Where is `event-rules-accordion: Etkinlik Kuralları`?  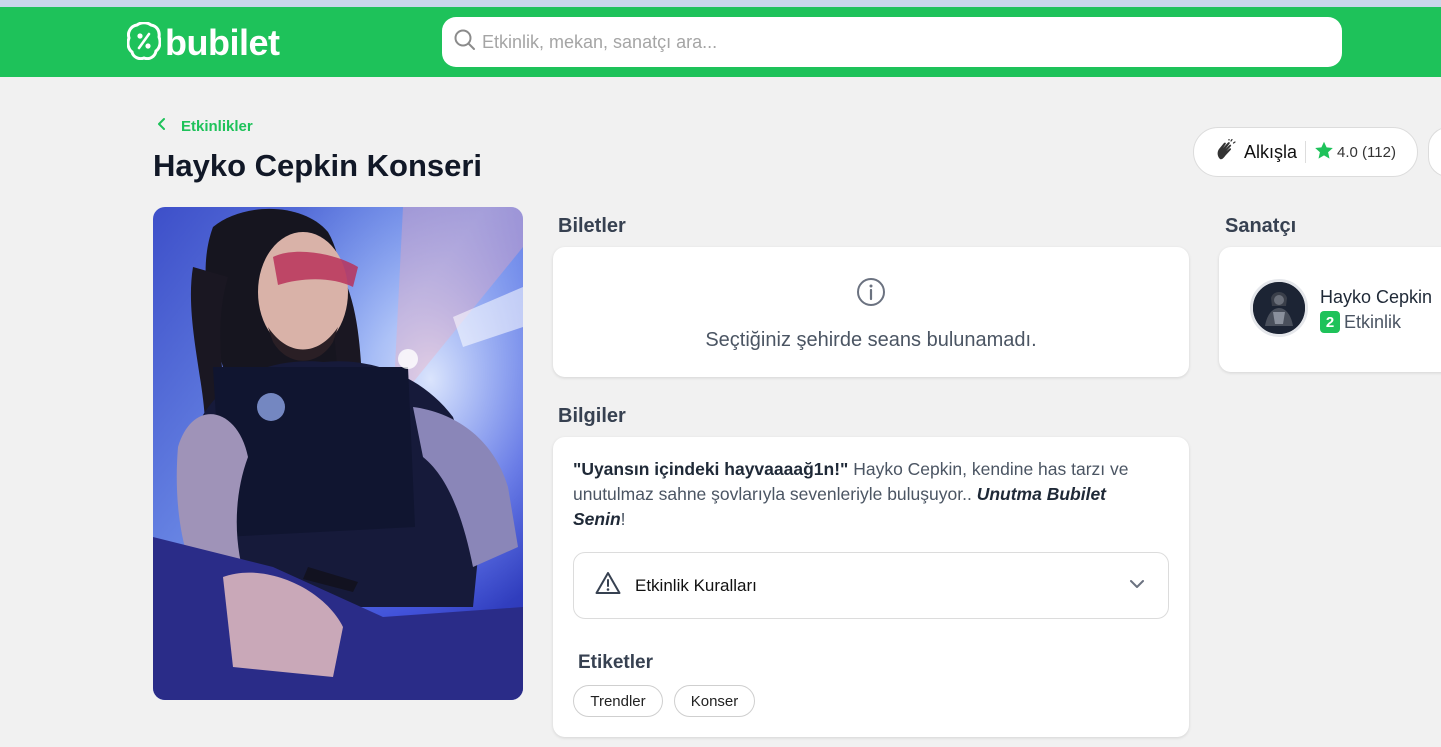
event-rules-accordion: Etkinlik Kuralları is located at coordinates (871, 585).